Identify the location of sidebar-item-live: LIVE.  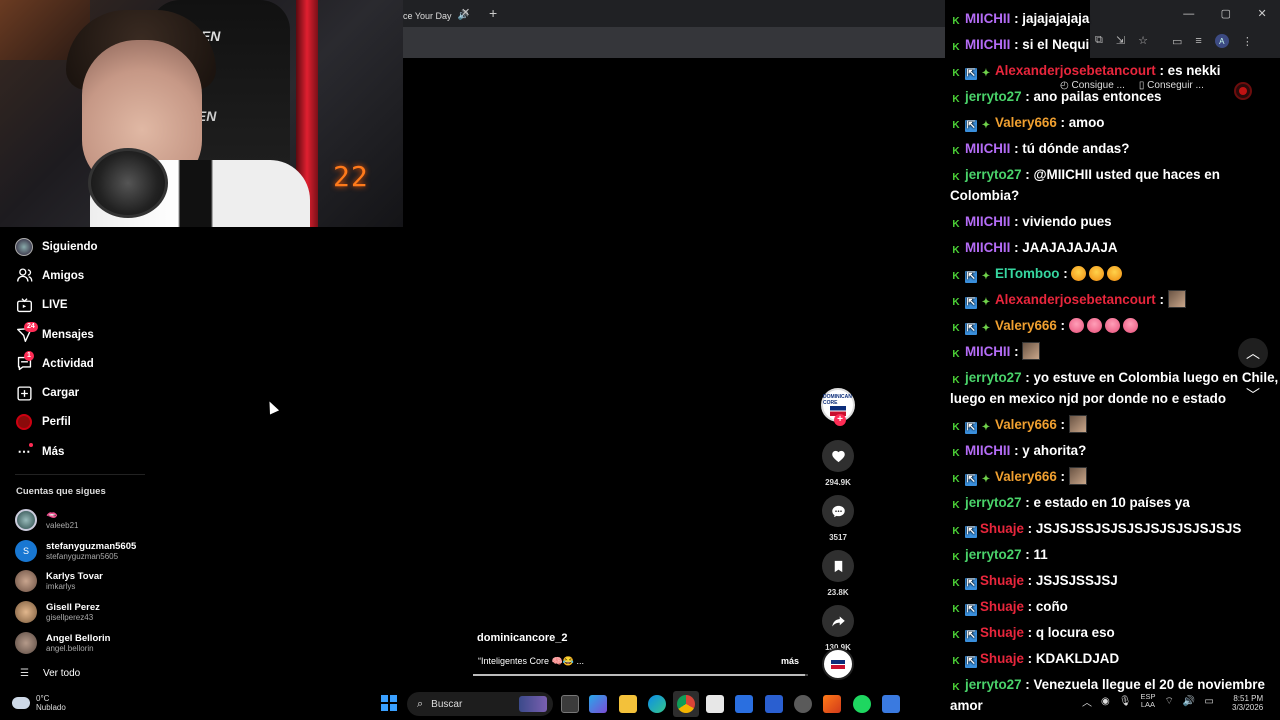
(100, 305).